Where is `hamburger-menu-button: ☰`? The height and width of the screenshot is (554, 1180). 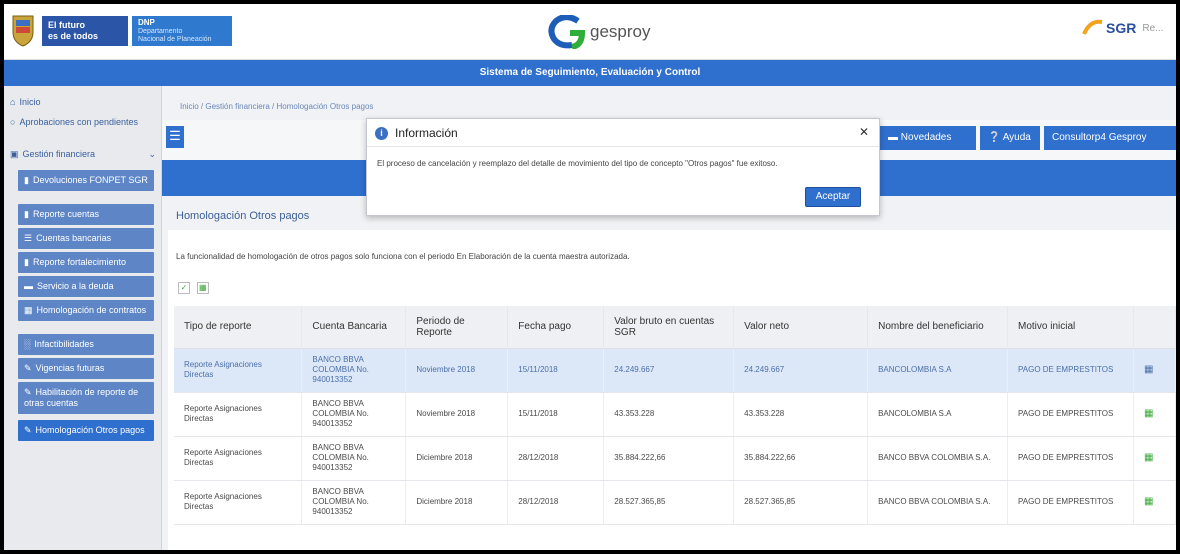 hamburger-menu-button: ☰ is located at coordinates (175, 137).